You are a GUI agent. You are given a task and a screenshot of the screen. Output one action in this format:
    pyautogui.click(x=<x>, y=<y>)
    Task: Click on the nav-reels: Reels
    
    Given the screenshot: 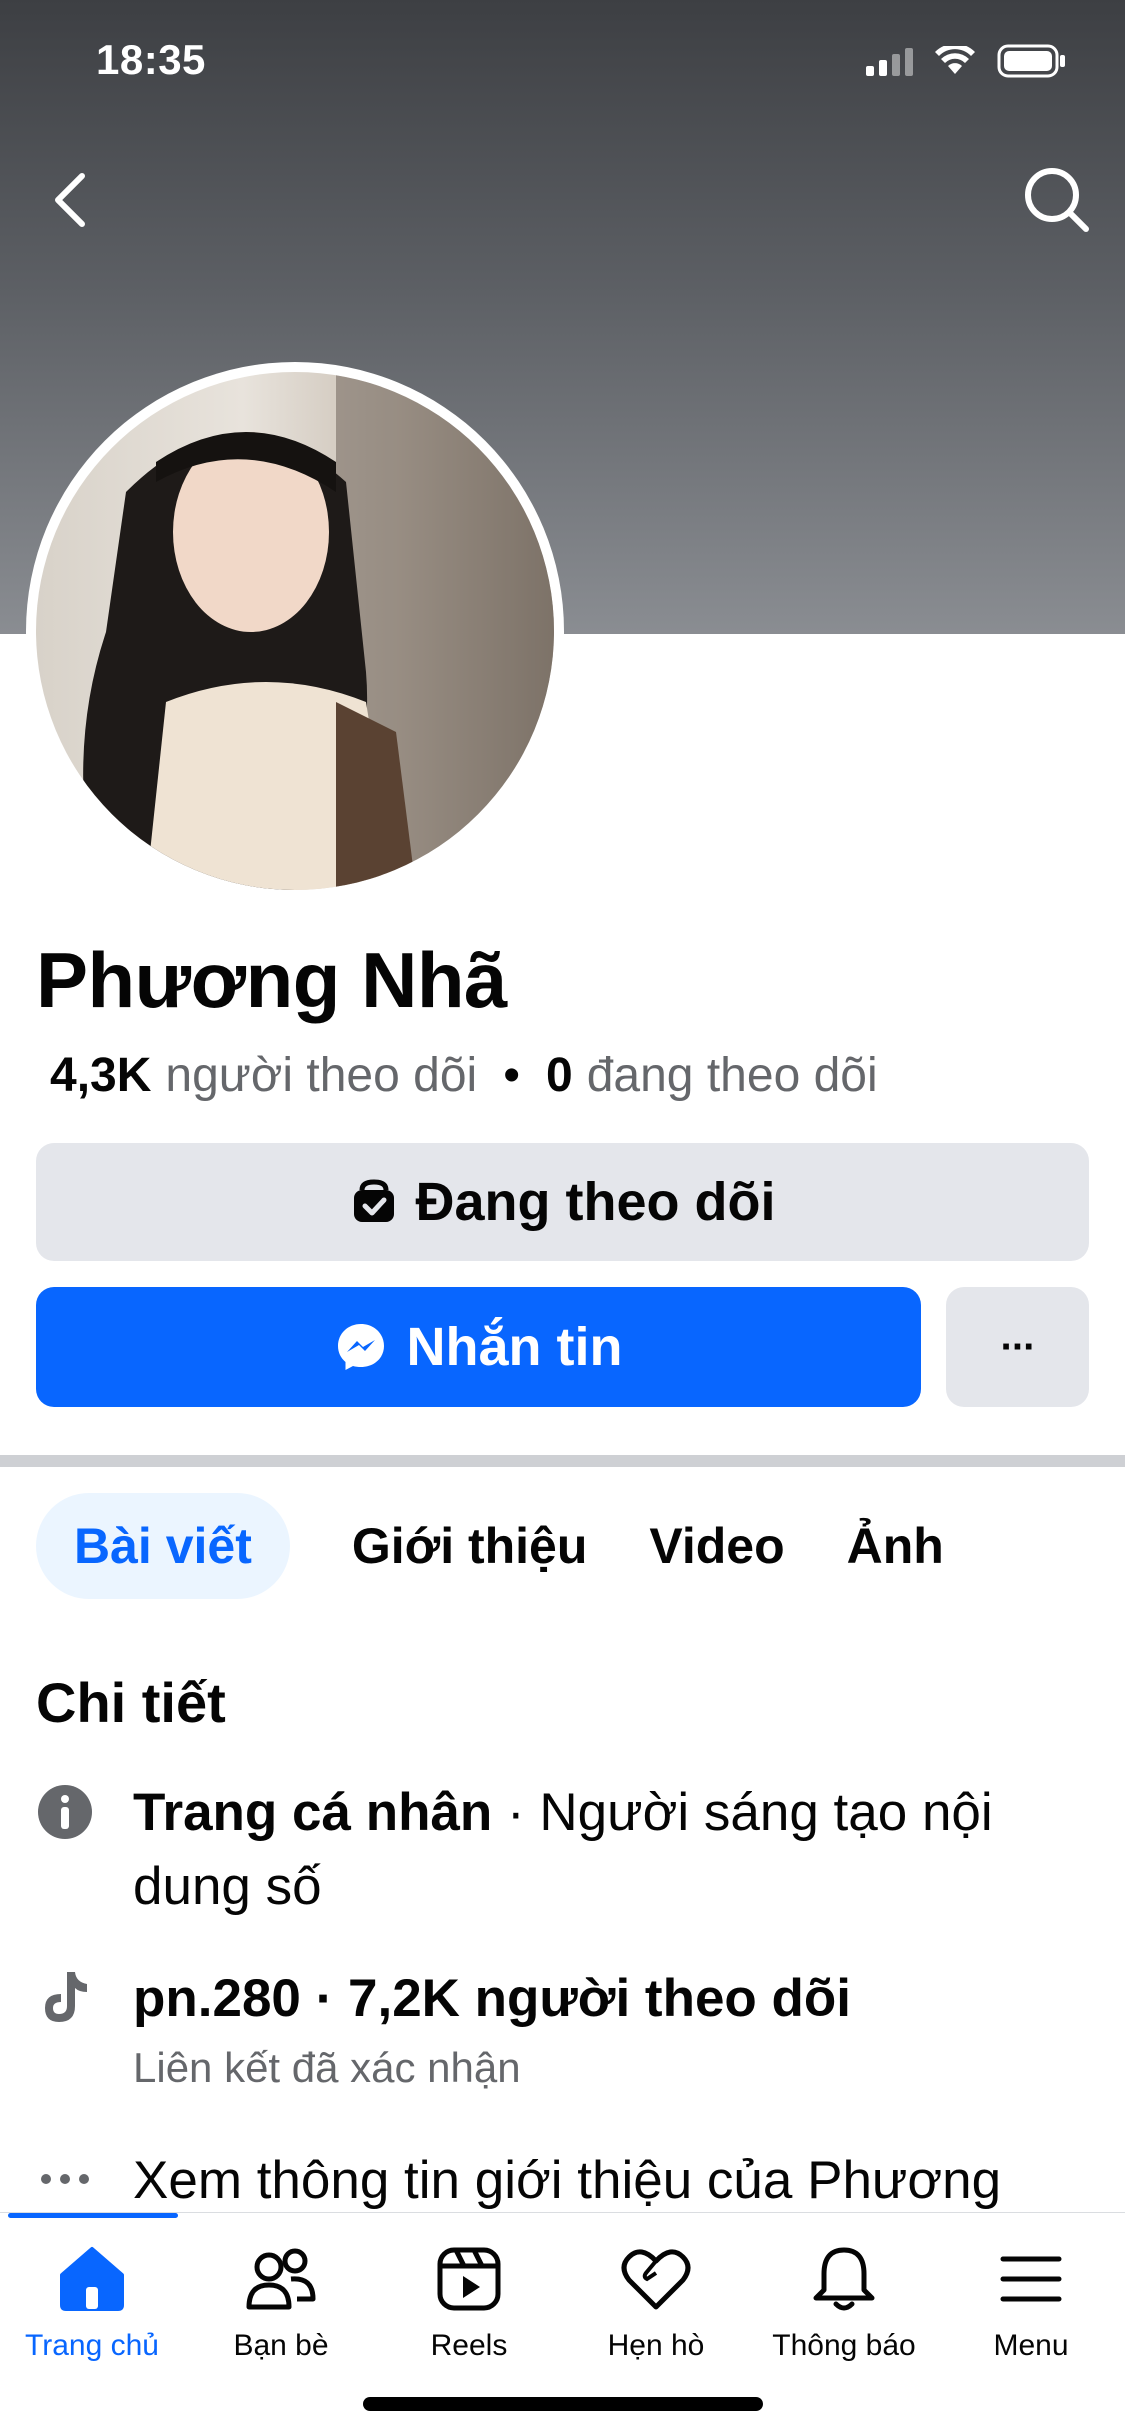 What is the action you would take?
    pyautogui.click(x=469, y=2303)
    